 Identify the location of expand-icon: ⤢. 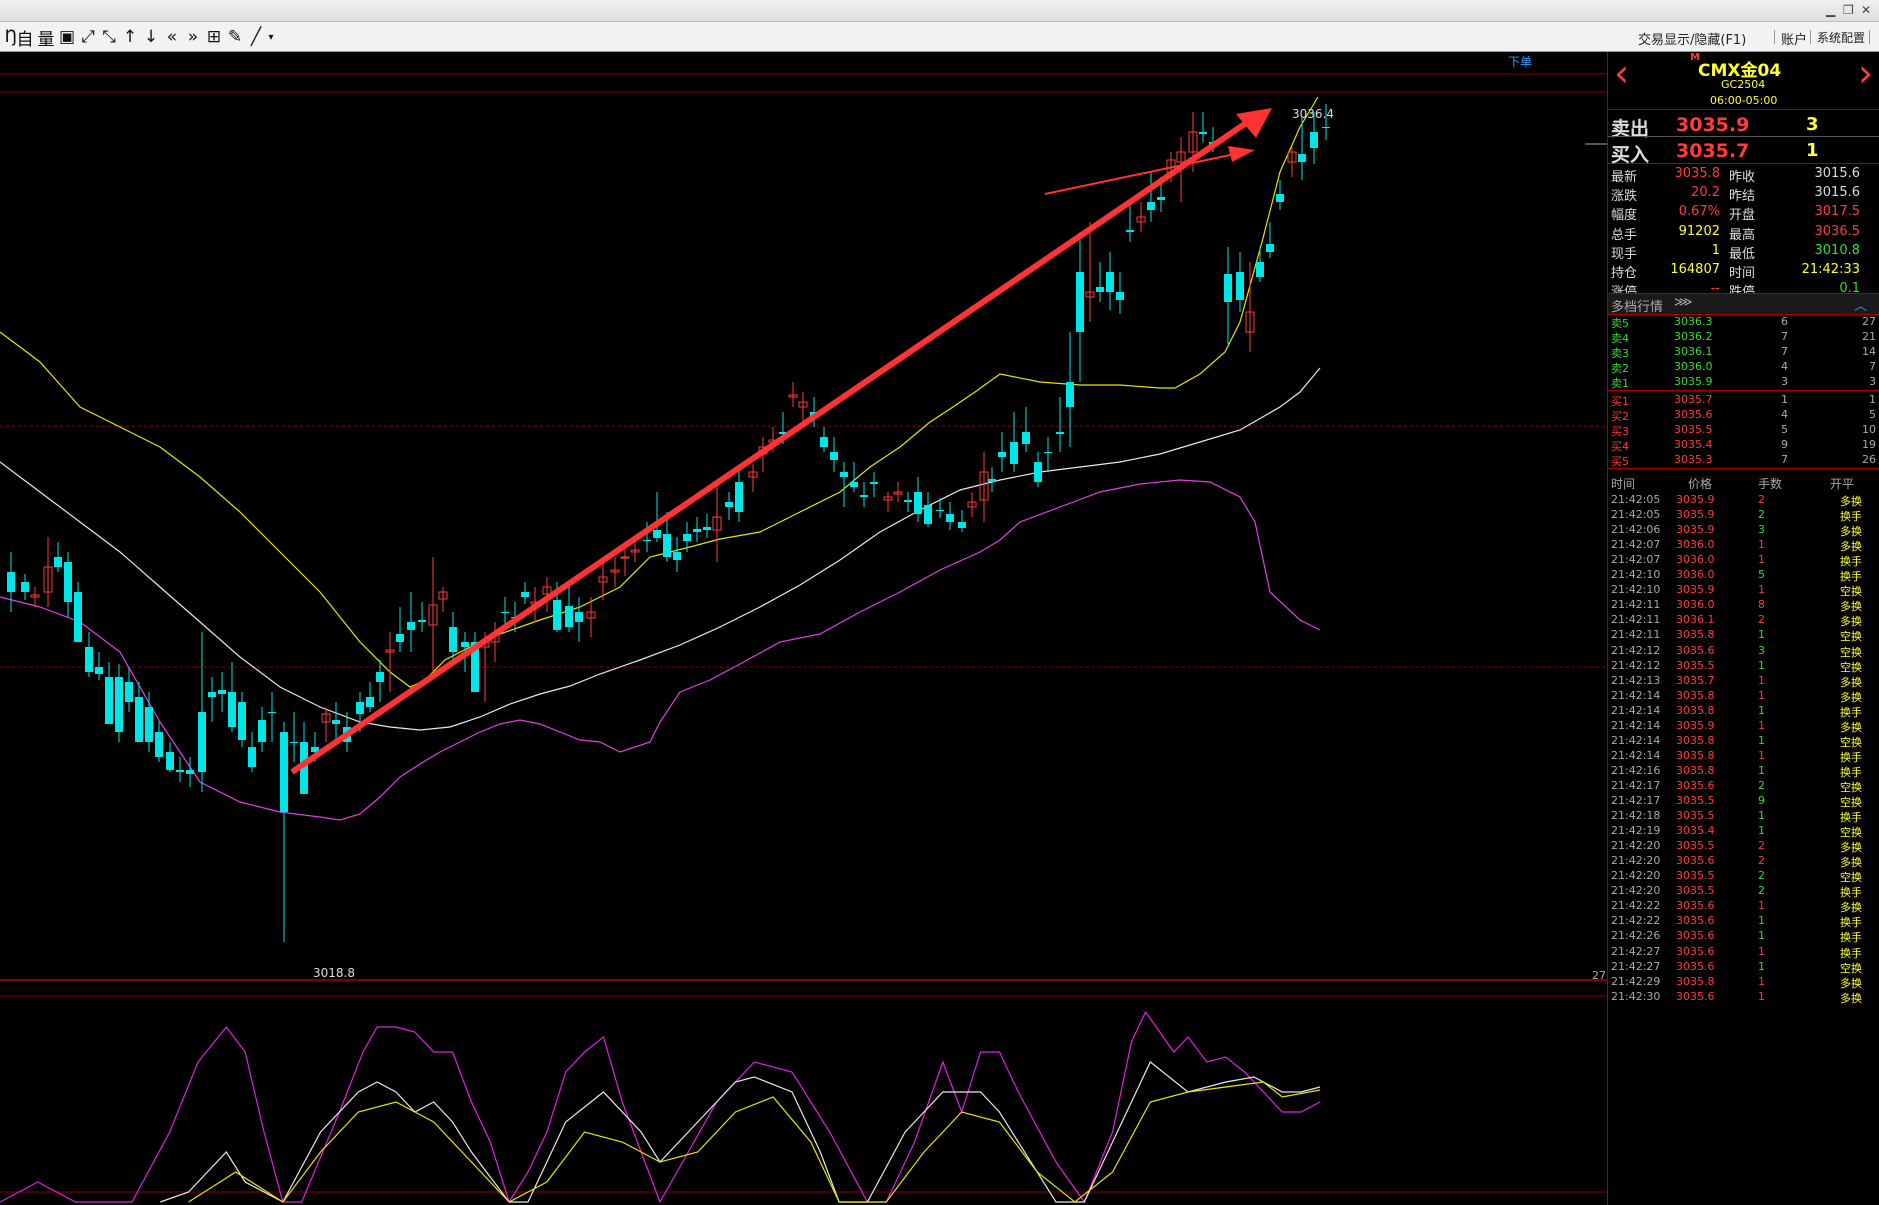
(88, 37).